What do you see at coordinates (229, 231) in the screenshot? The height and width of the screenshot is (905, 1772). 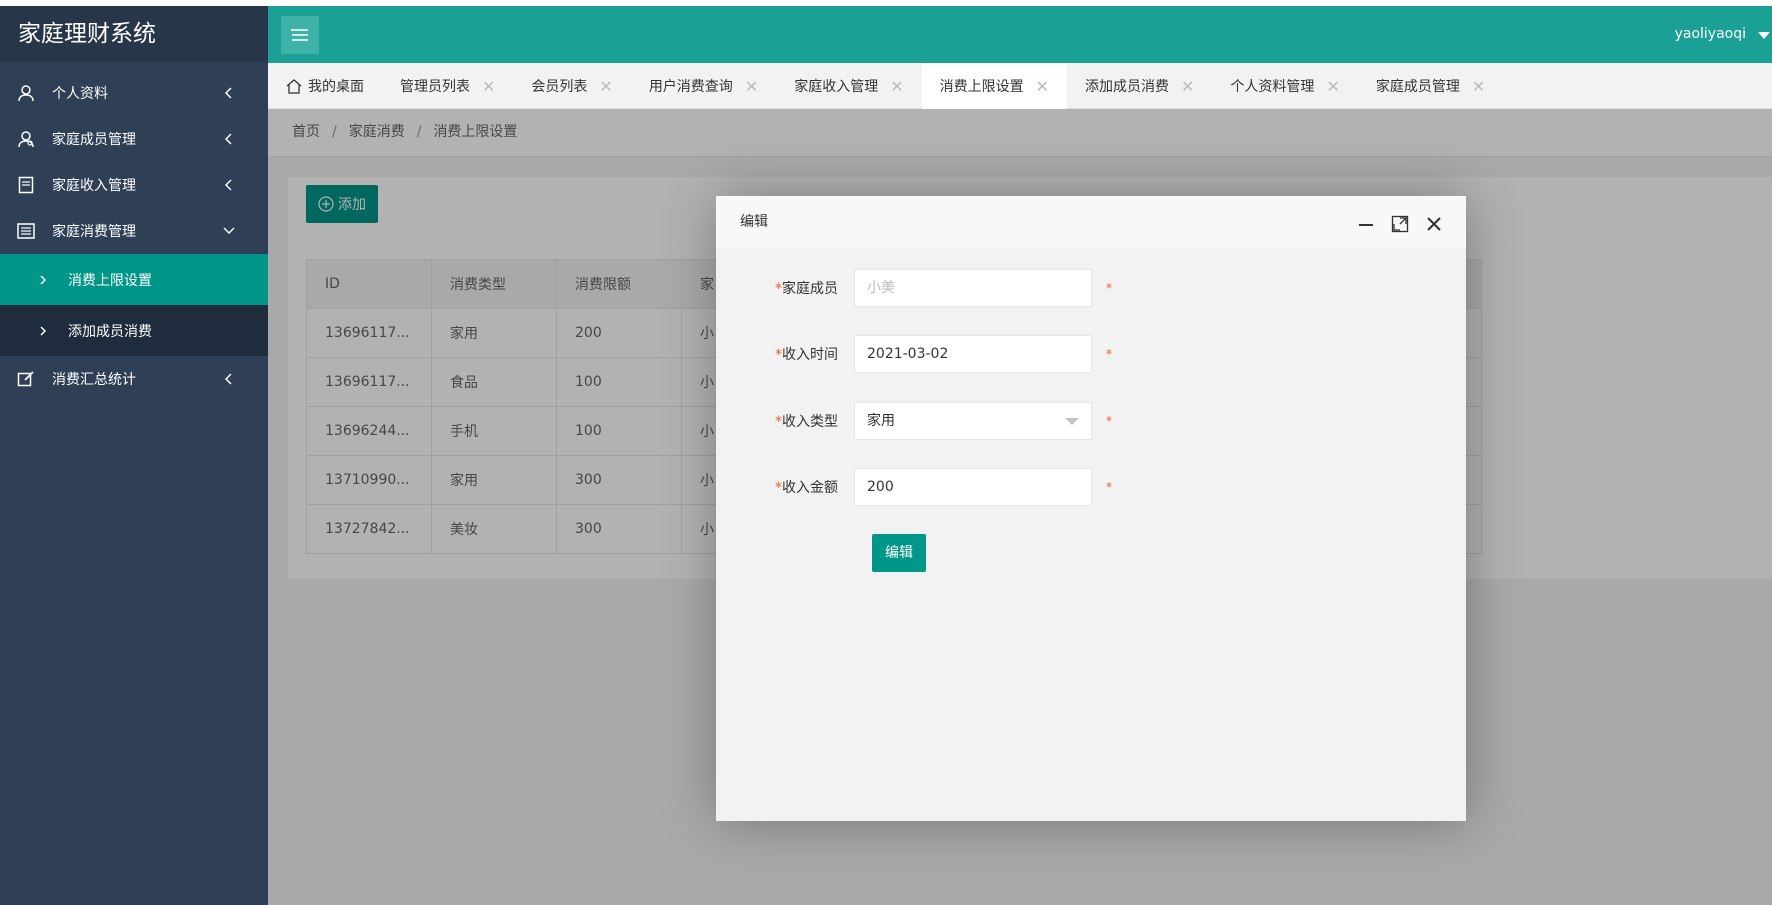 I see `chevron-down-icon` at bounding box center [229, 231].